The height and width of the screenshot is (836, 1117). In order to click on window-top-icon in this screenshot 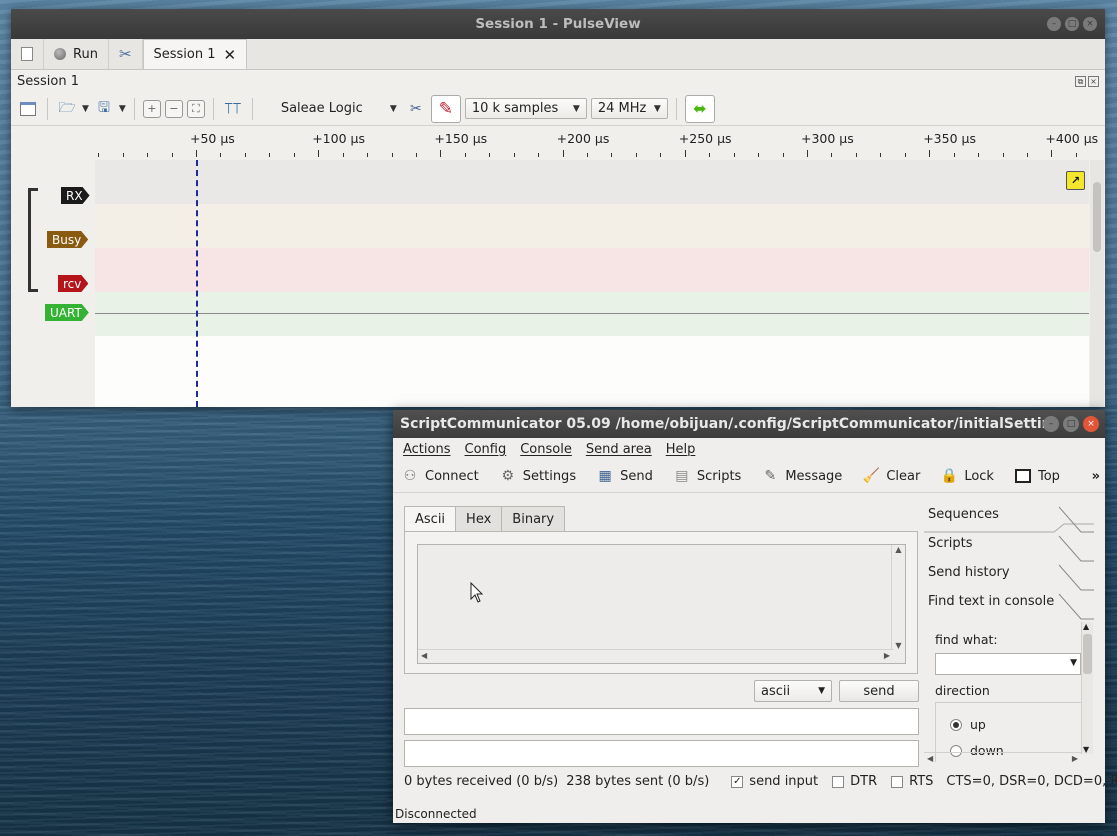, I will do `click(1023, 476)`.